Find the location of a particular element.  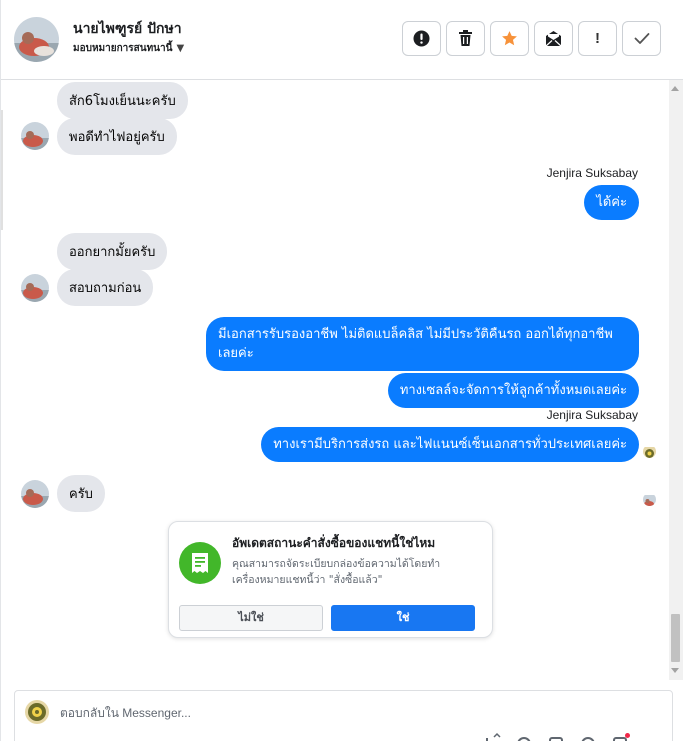

yes-button: ใช่ is located at coordinates (403, 618).